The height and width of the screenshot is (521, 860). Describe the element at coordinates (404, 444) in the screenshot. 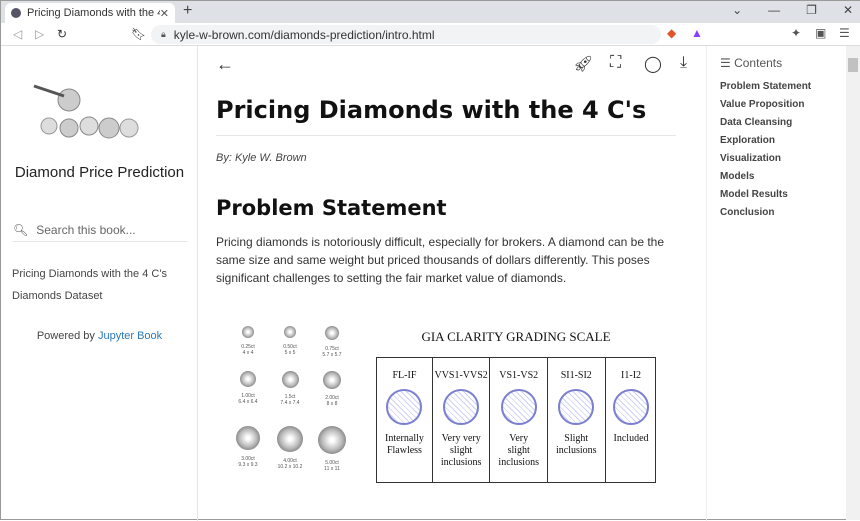

I see `grade-description: Internally Flawless` at that location.